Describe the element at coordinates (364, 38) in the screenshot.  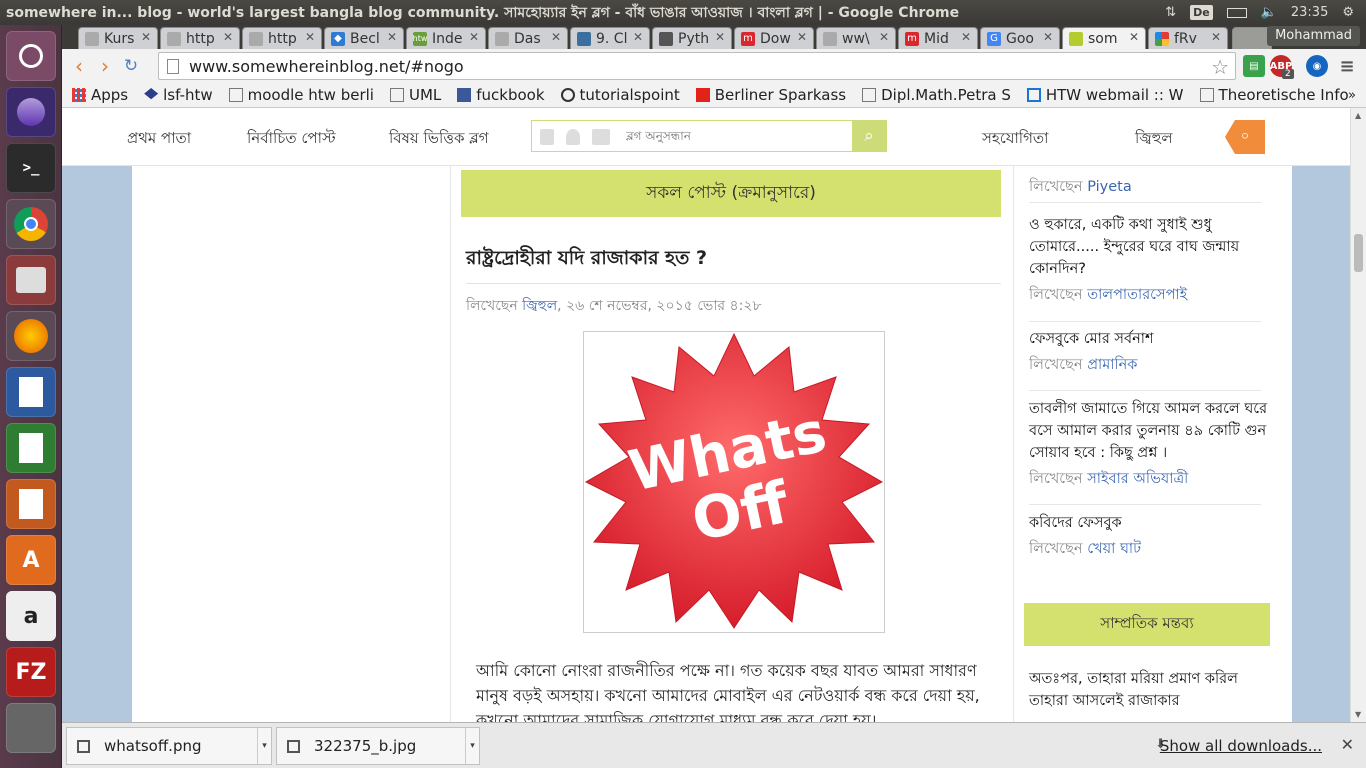
I see `tab: ◆ Becl ✕` at that location.